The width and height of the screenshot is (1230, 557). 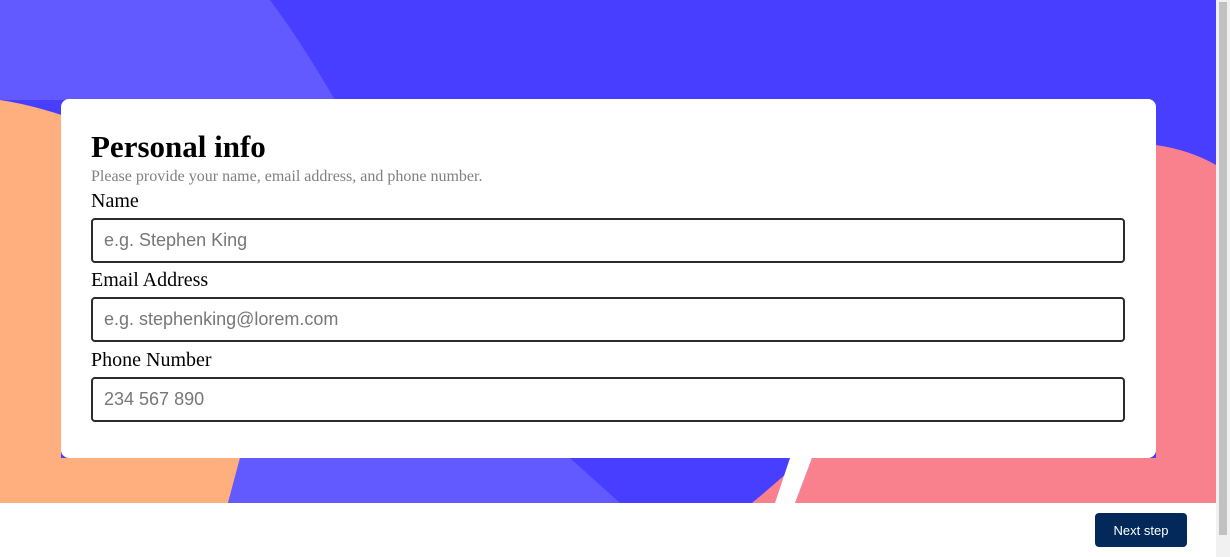 What do you see at coordinates (1141, 530) in the screenshot?
I see `next-step-button: Next step` at bounding box center [1141, 530].